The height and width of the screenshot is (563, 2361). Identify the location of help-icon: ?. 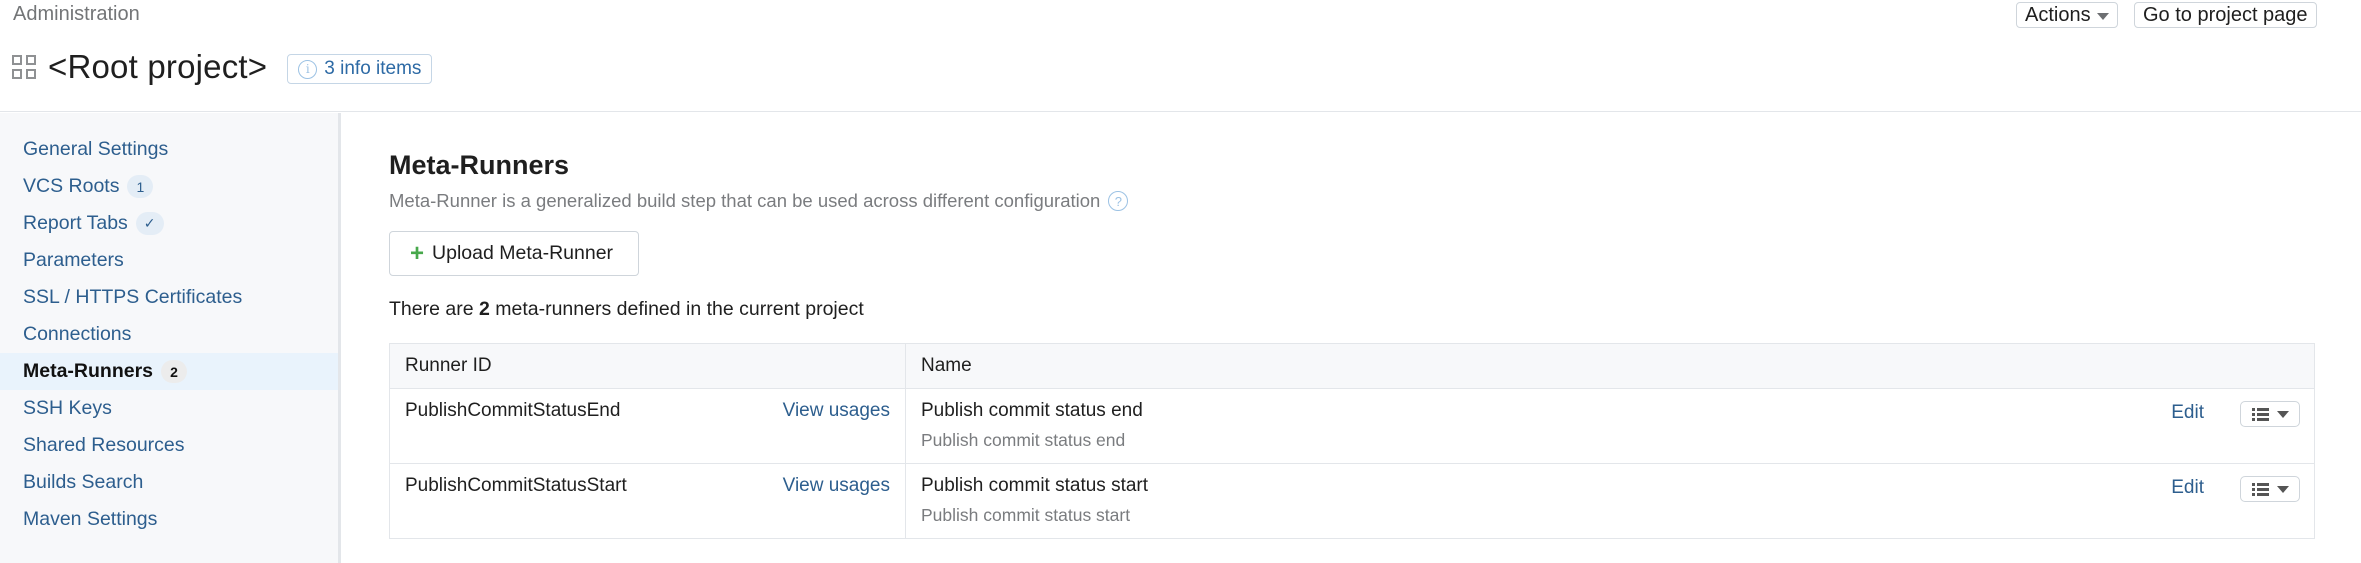
(1118, 201).